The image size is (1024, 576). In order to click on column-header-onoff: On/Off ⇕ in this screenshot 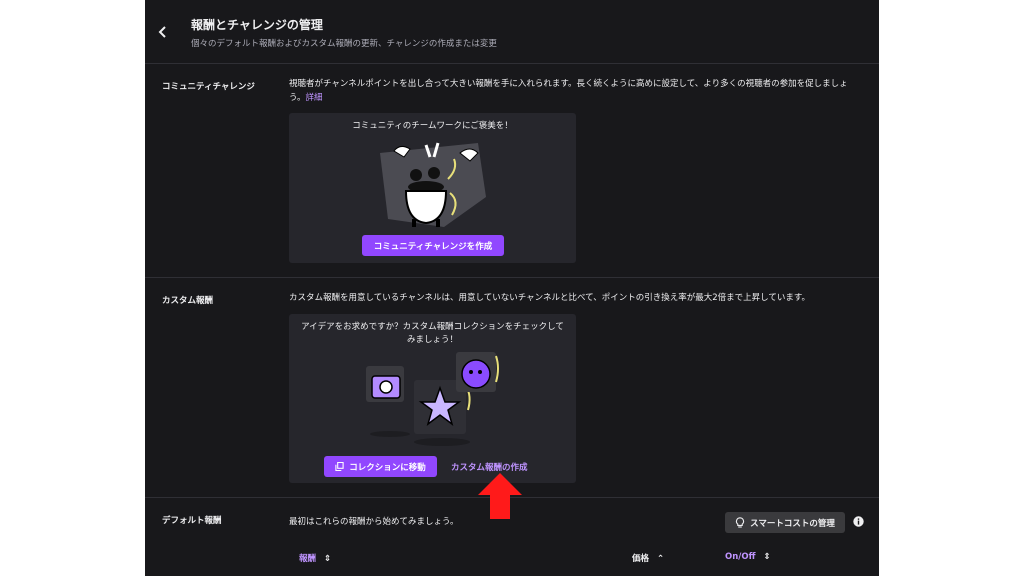, I will do `click(748, 557)`.